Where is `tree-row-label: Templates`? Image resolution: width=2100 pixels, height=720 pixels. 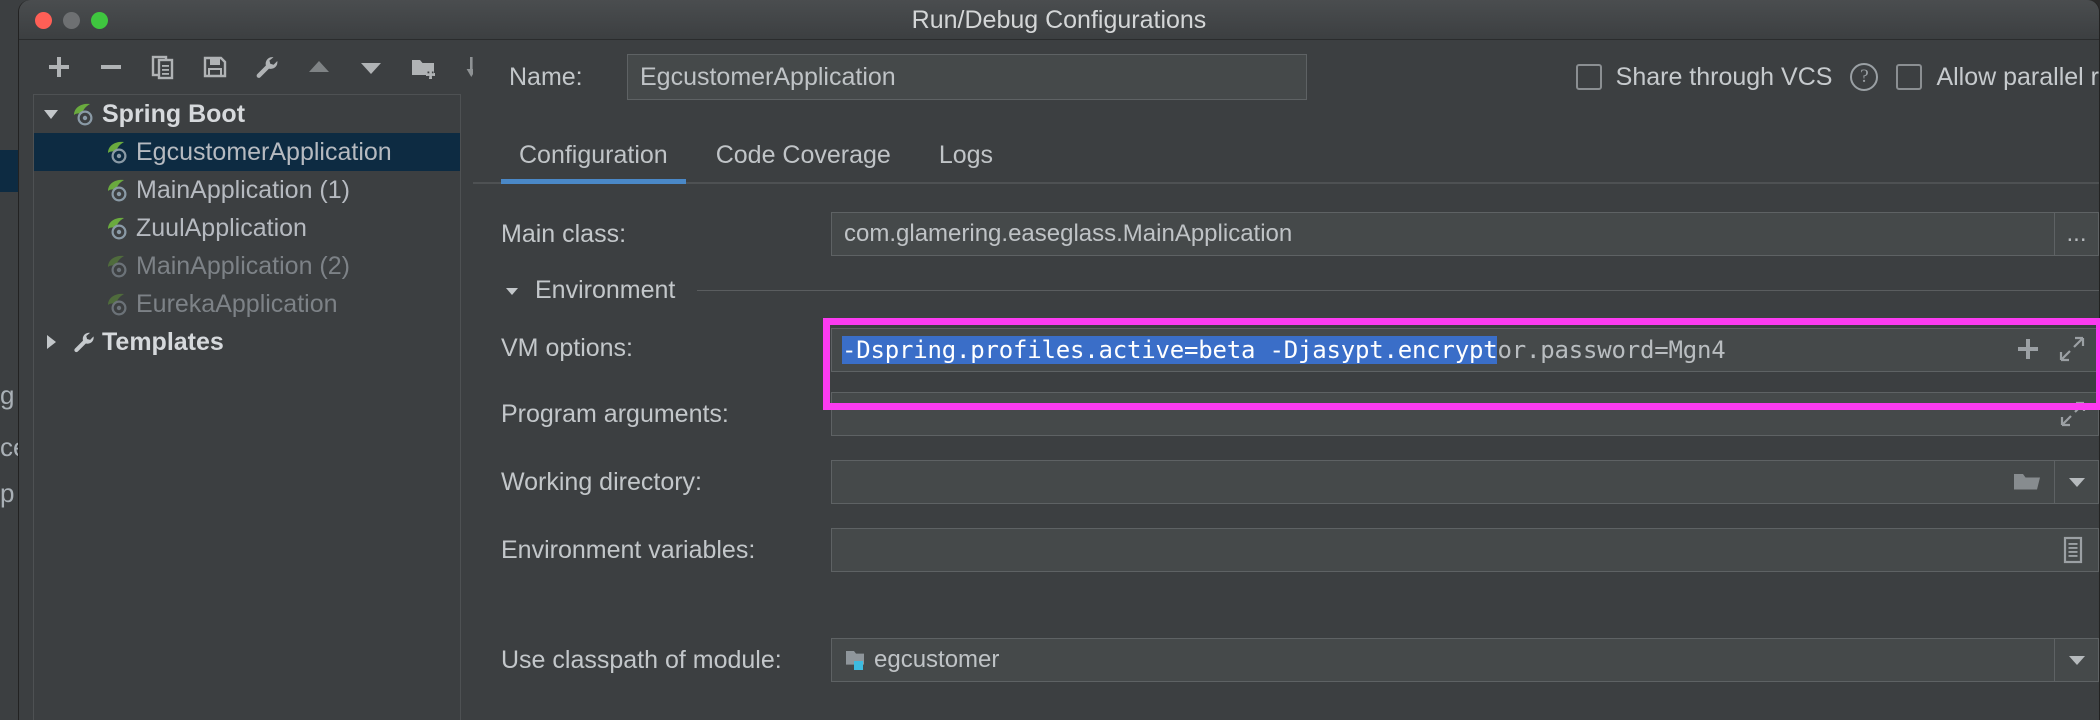 tree-row-label: Templates is located at coordinates (163, 341).